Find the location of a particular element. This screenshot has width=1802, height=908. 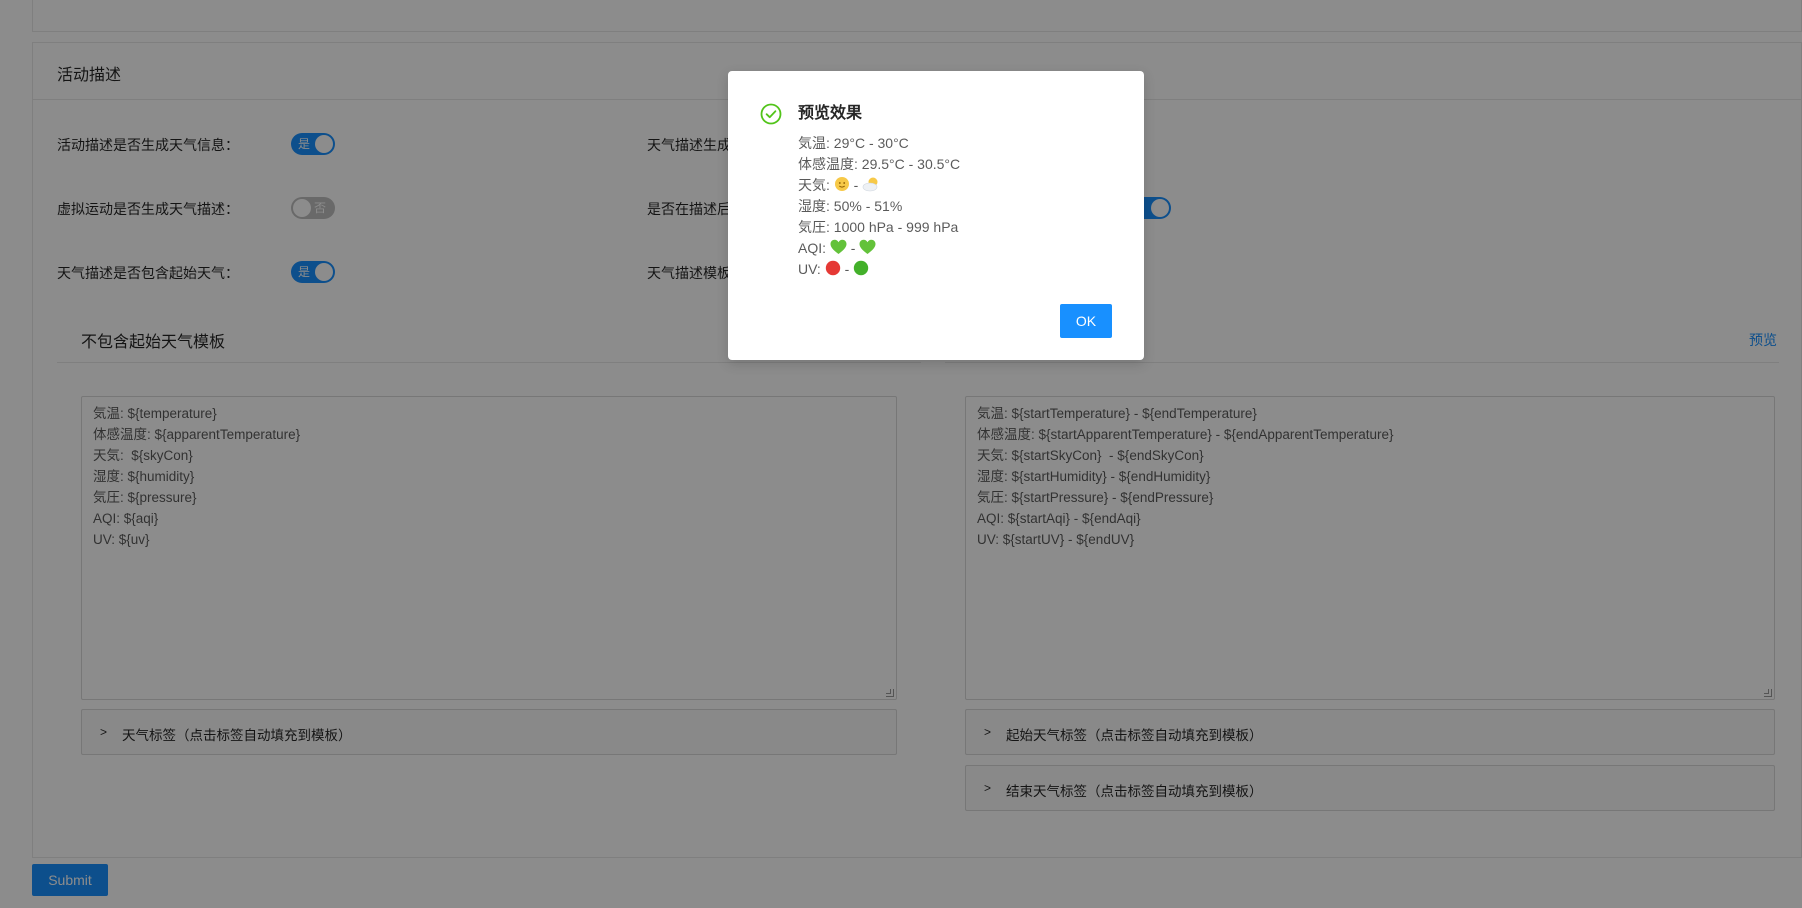

modal-title: 预览效果 is located at coordinates (830, 113).